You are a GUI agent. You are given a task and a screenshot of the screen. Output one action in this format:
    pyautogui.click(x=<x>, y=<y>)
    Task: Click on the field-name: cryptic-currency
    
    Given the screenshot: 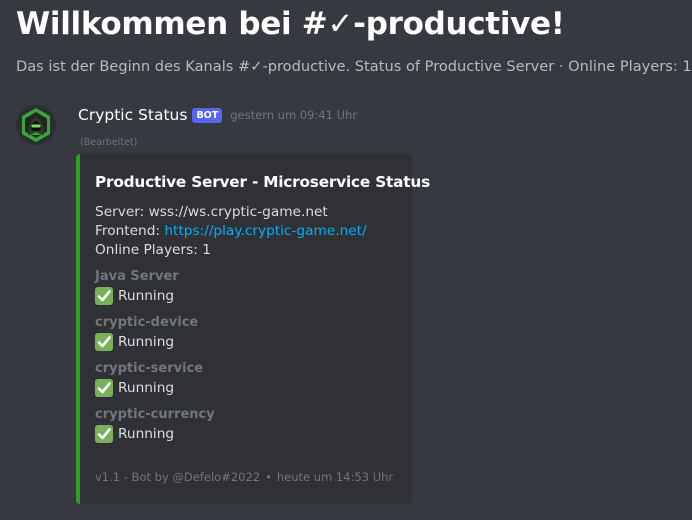 What is the action you would take?
    pyautogui.click(x=155, y=414)
    